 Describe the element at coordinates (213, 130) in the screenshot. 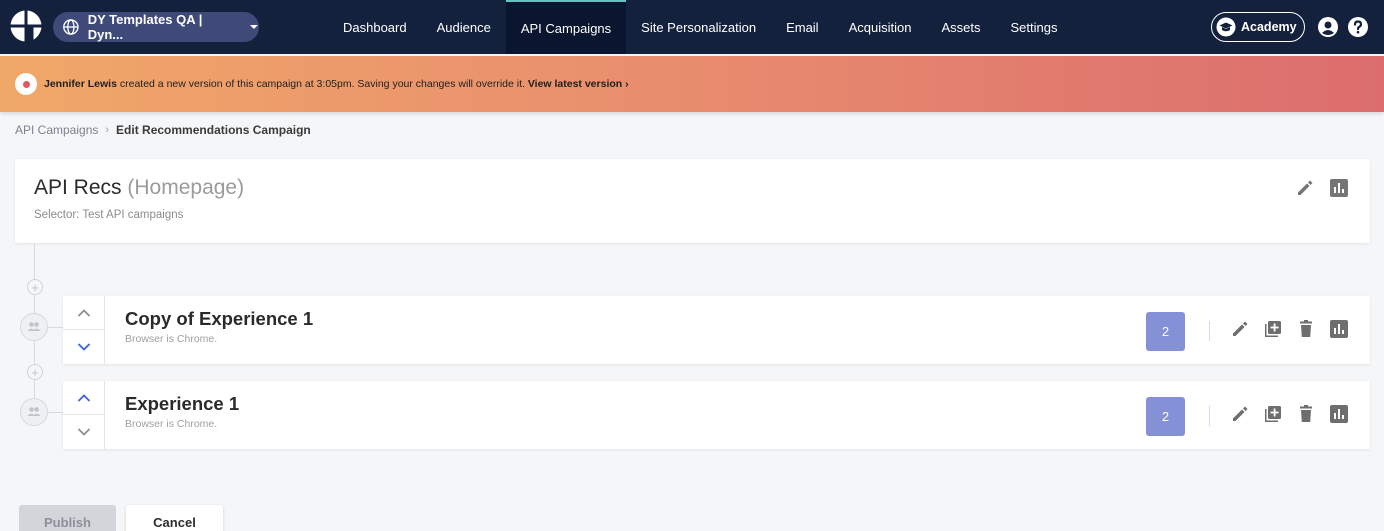

I see `breadcrumb-current: Edit Recommendations Campaign` at that location.